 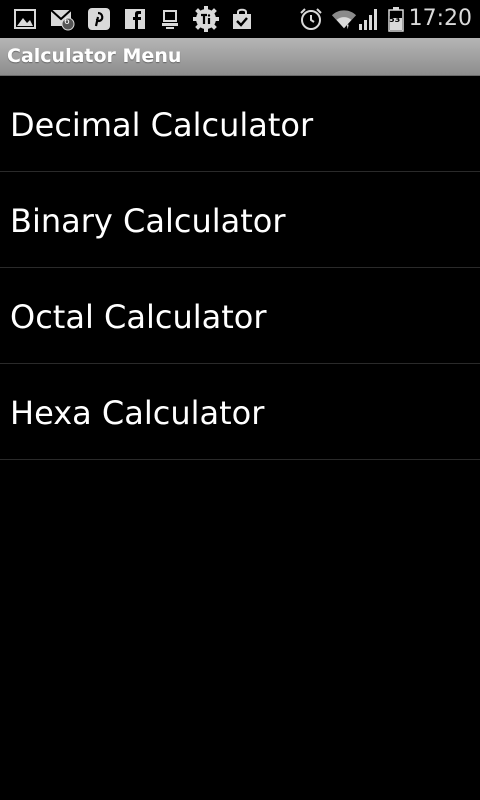 I want to click on battery-level: 53, so click(x=395, y=19).